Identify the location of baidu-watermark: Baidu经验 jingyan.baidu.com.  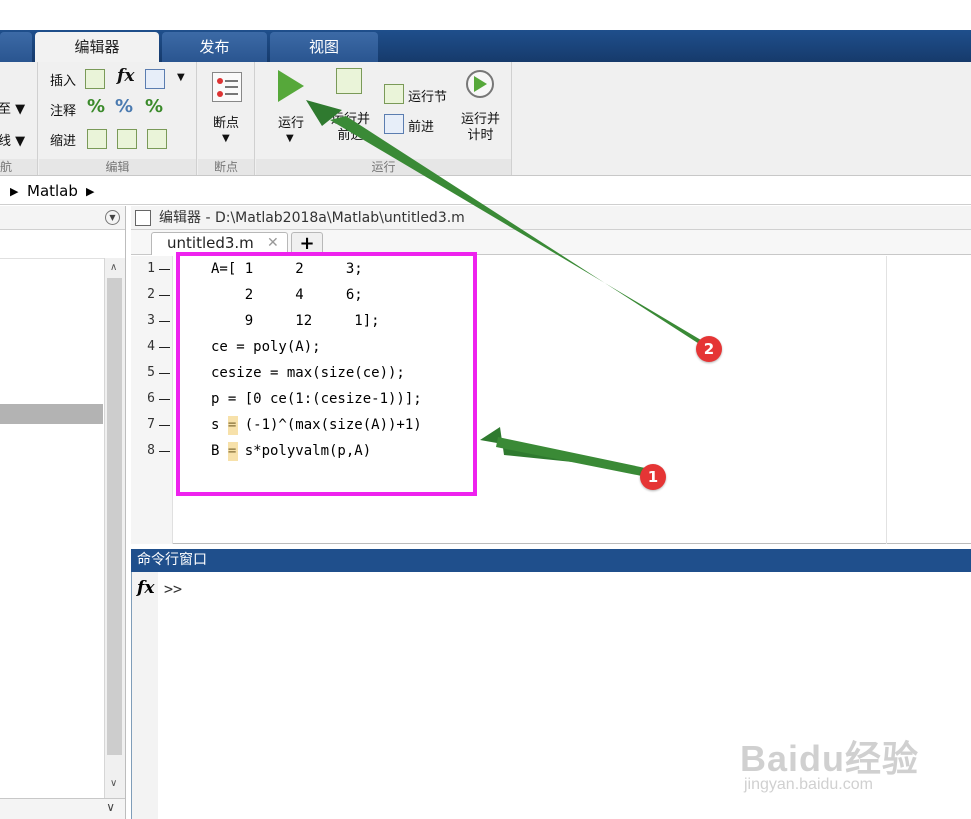
(850, 765).